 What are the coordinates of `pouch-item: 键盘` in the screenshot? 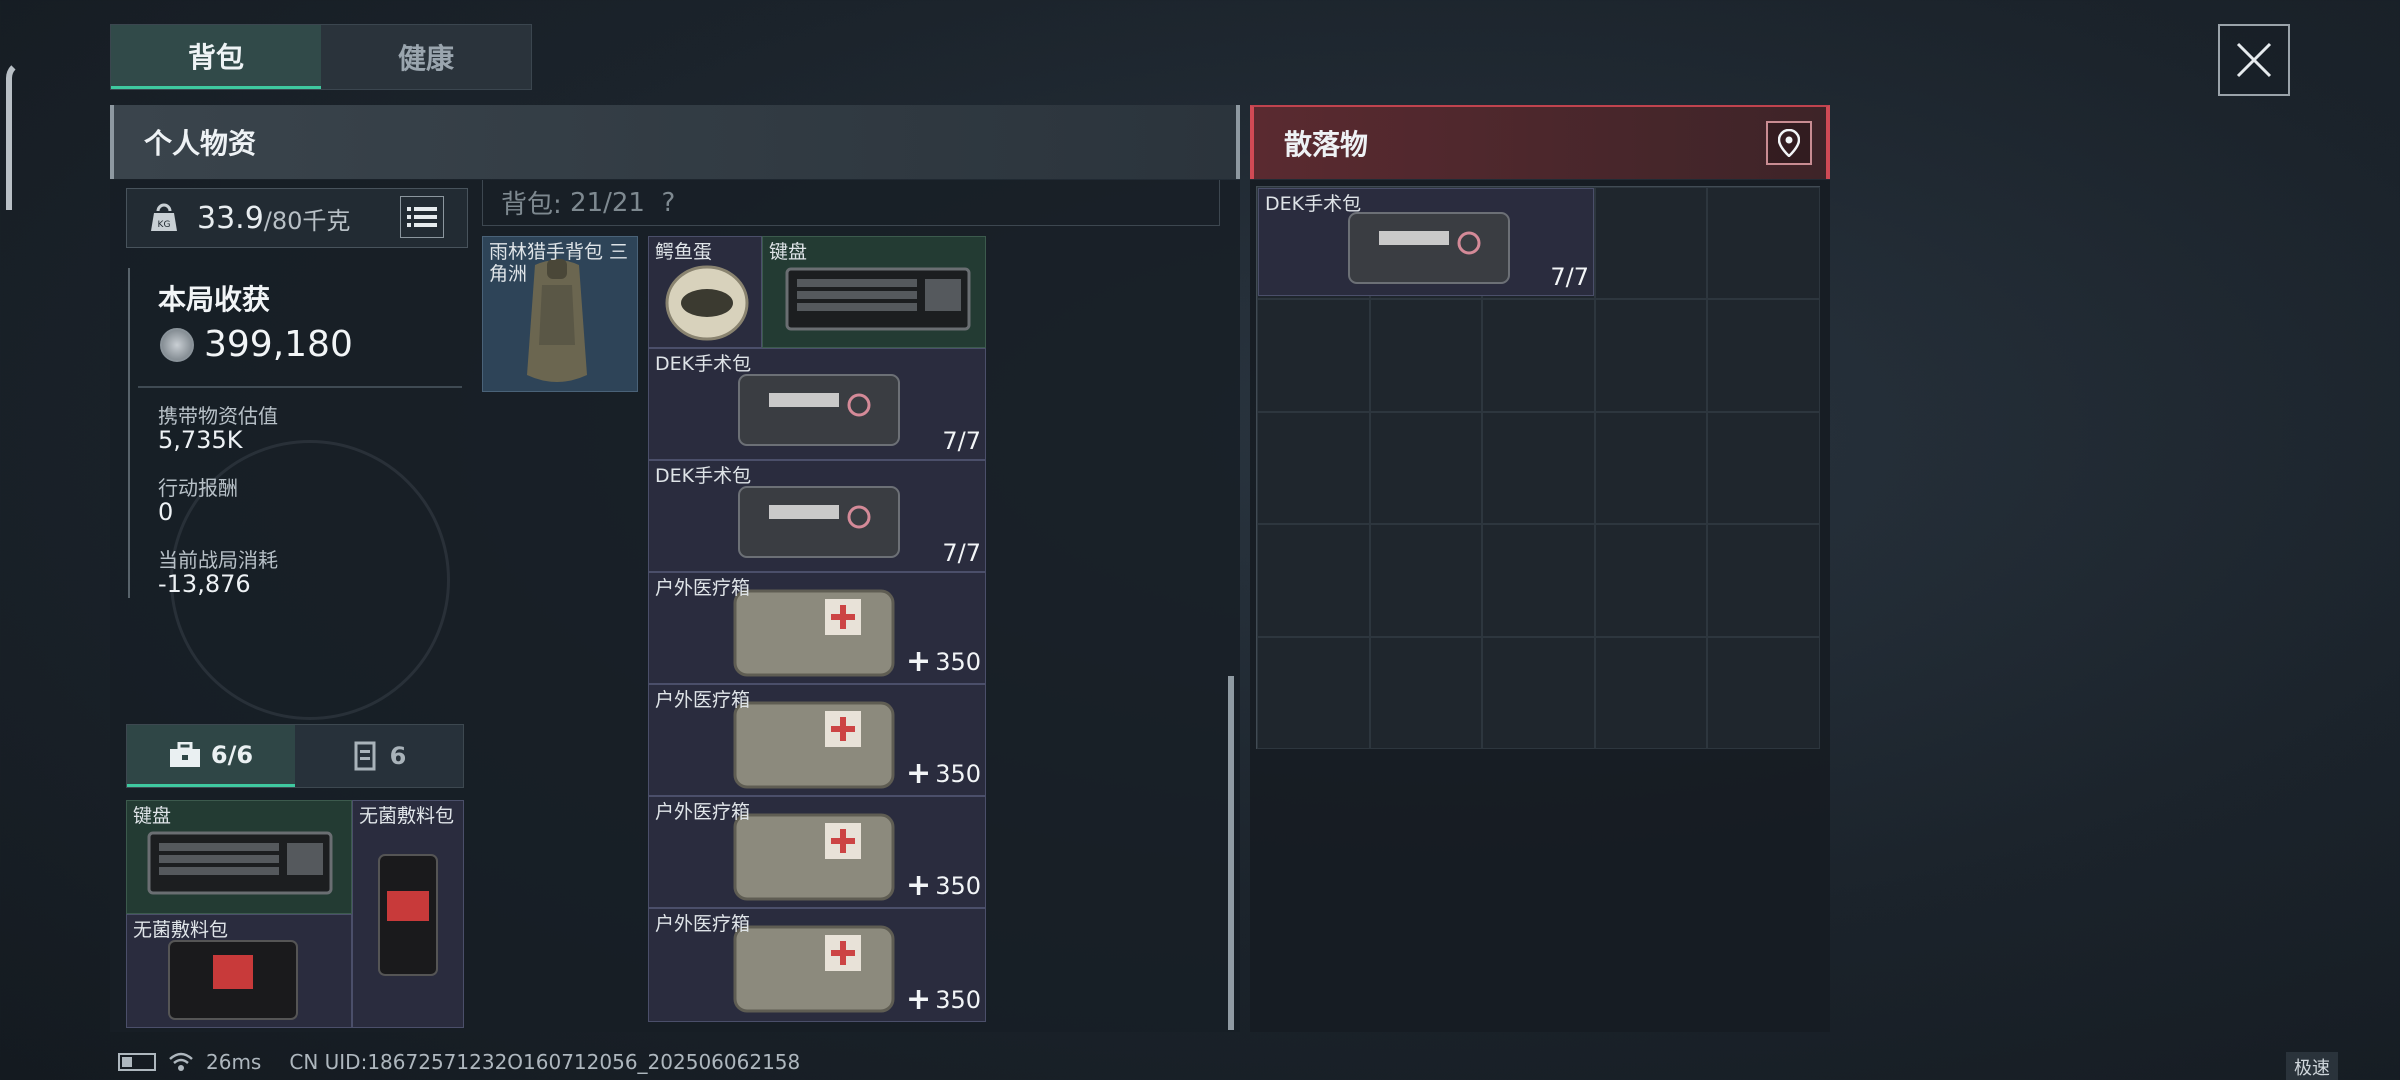 It's located at (239, 857).